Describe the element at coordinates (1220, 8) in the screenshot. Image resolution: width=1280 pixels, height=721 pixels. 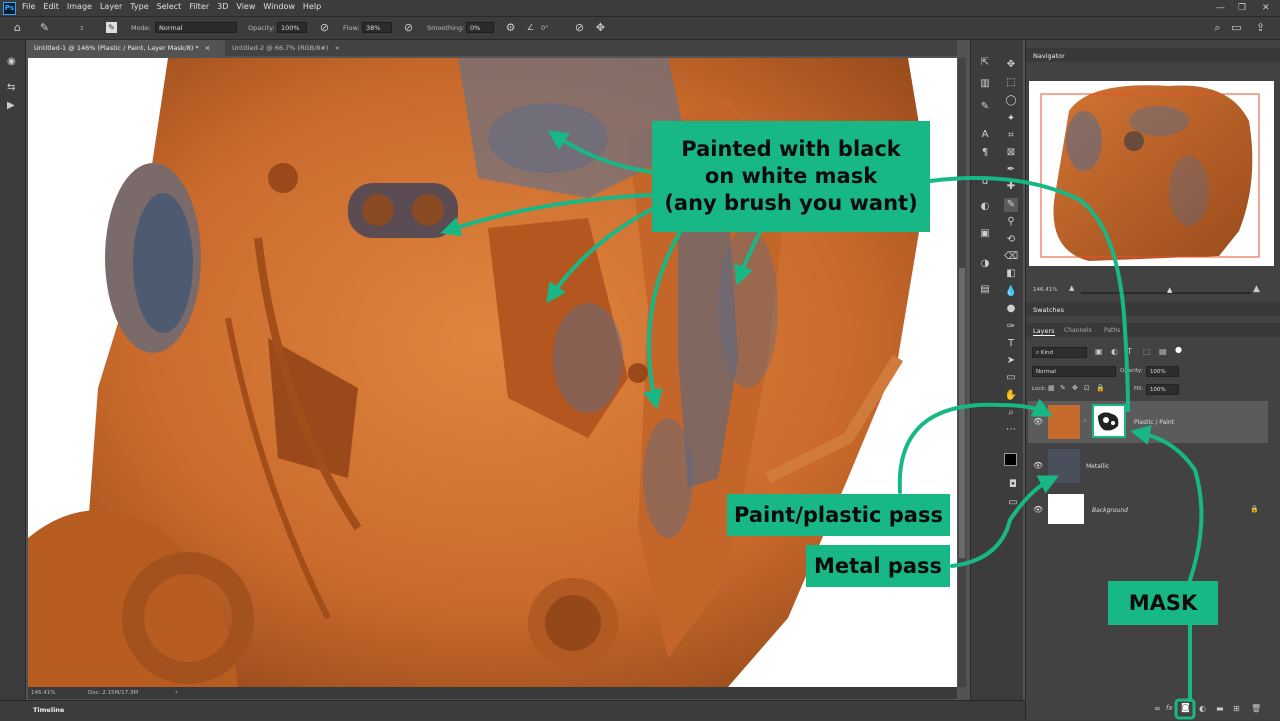
I see `minimize-button: —` at that location.